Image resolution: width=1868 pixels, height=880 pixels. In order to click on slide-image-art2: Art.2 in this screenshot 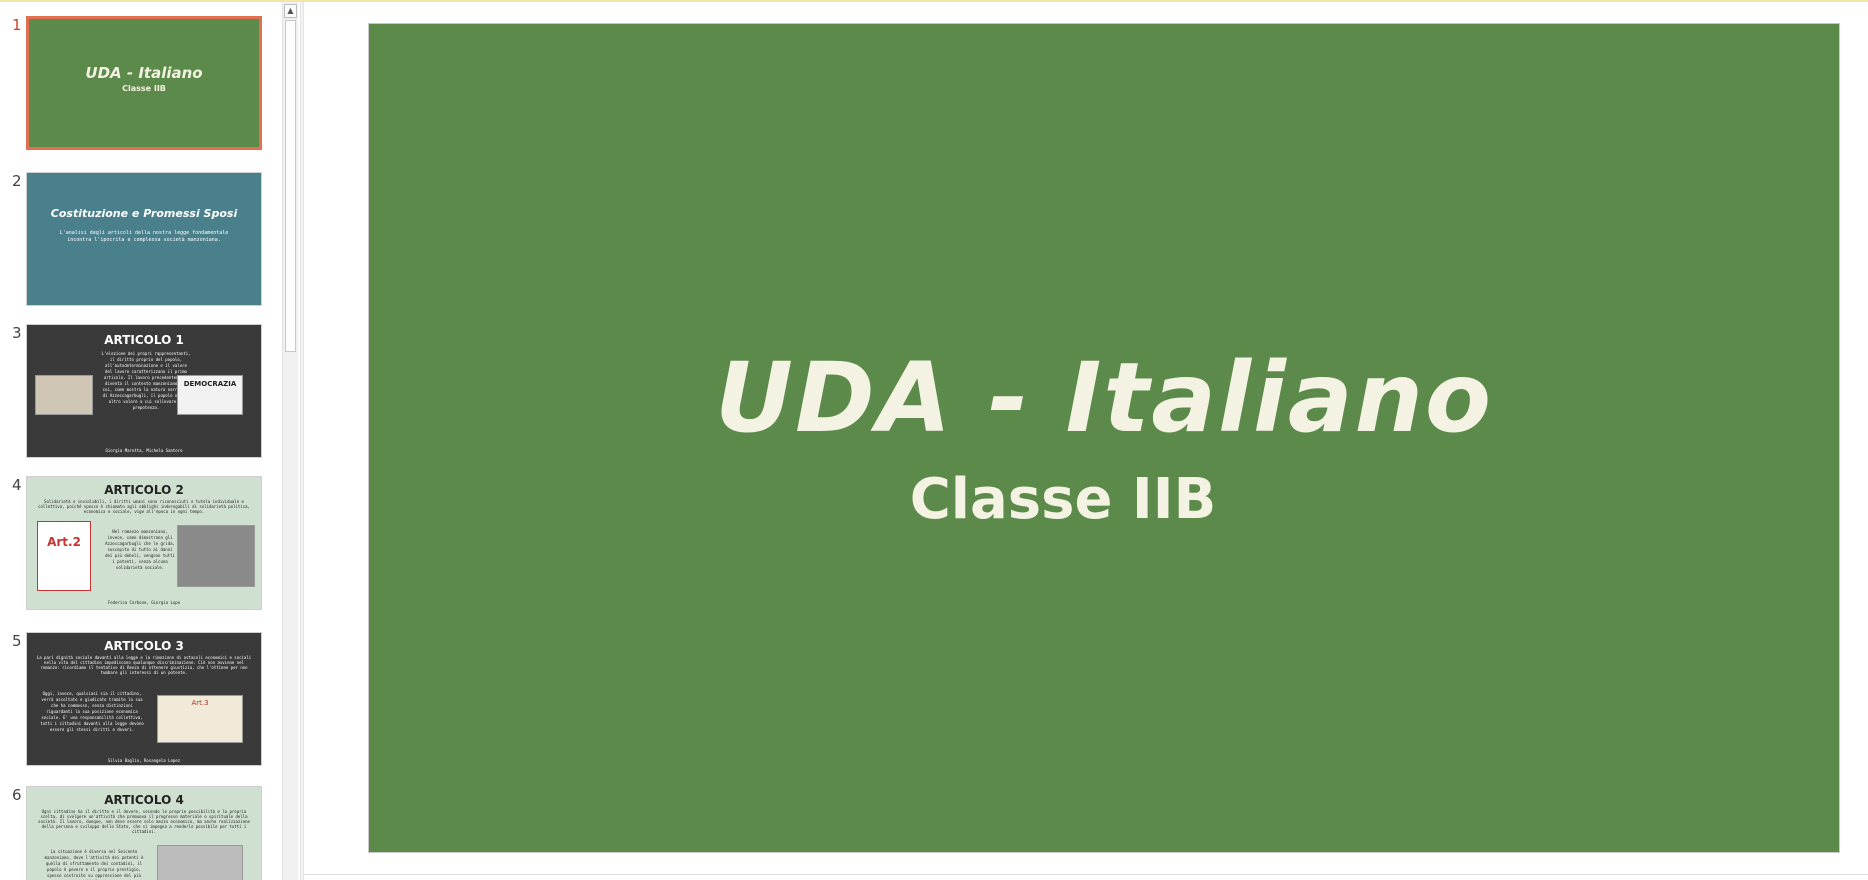, I will do `click(64, 556)`.